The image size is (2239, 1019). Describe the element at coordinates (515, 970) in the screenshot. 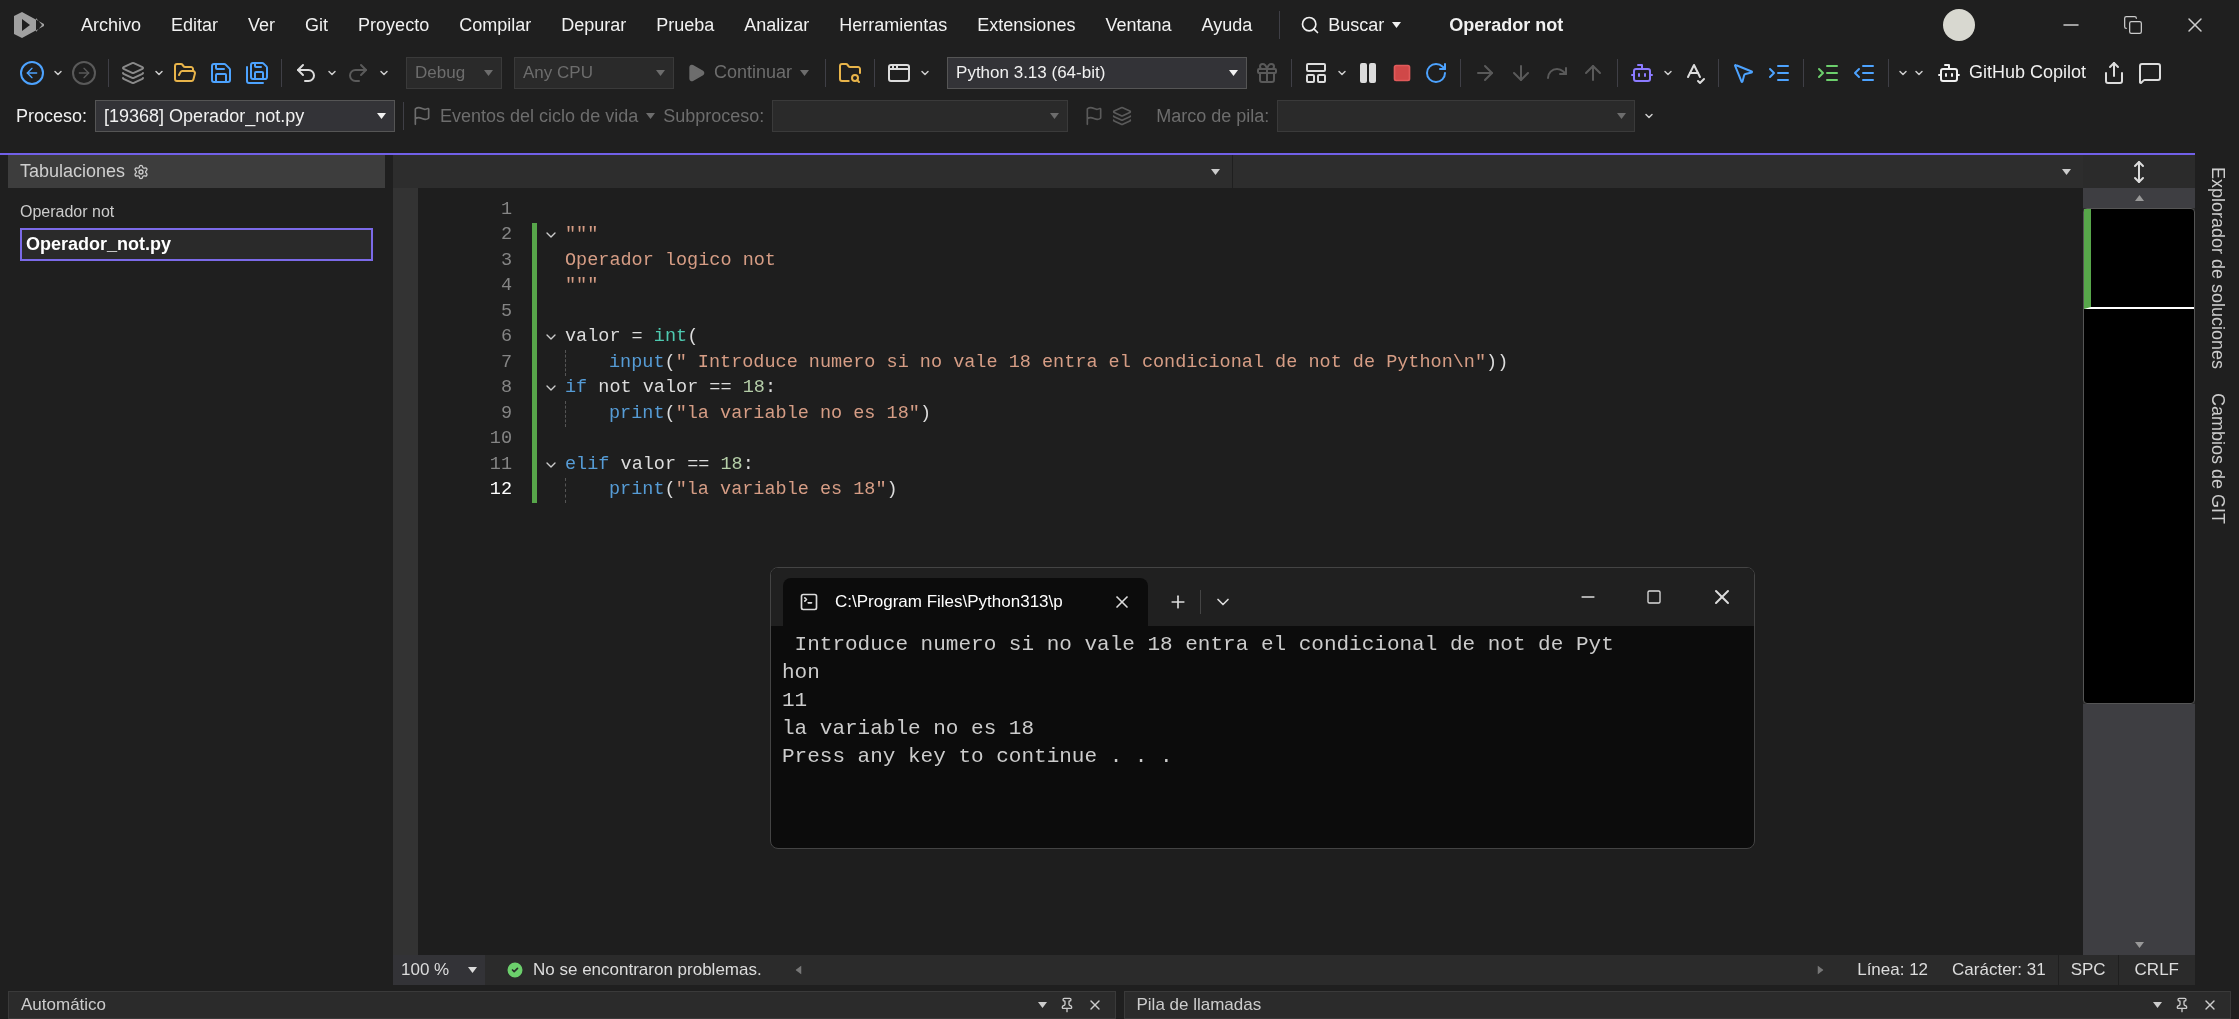

I see `check-icon` at that location.